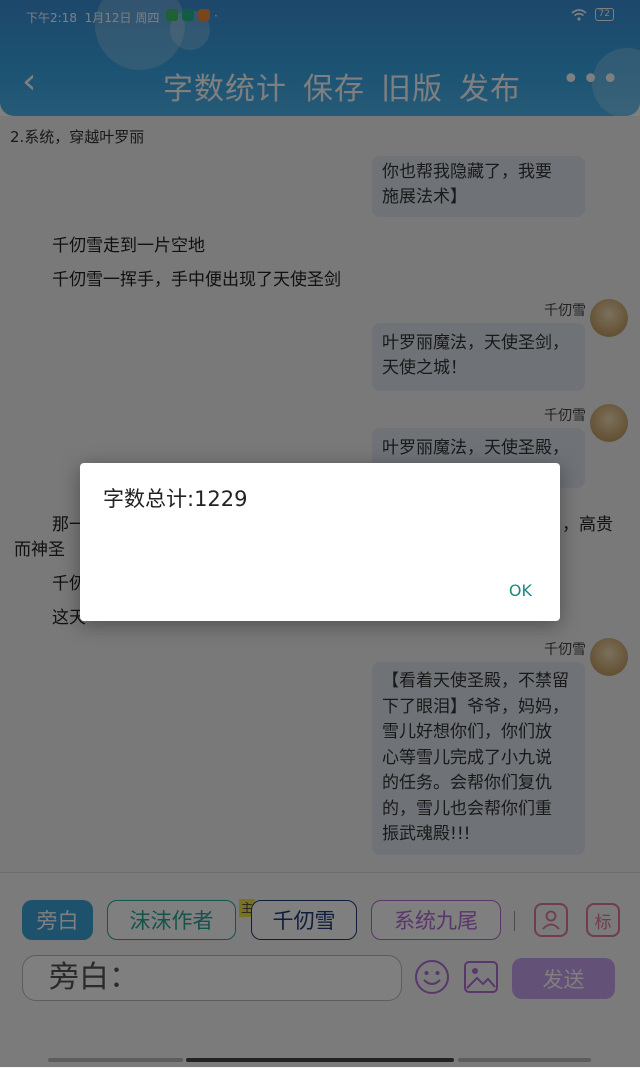 This screenshot has height=1068, width=640. What do you see at coordinates (175, 499) in the screenshot?
I see `dialog-message: 字数总计:1229` at bounding box center [175, 499].